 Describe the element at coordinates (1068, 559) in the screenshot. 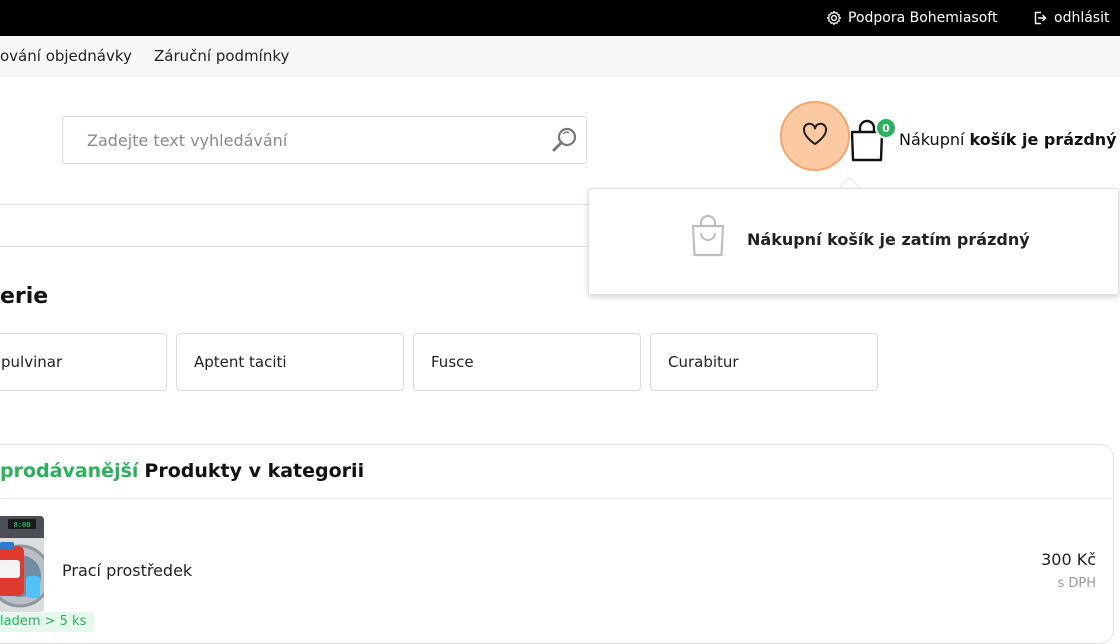

I see `product-price: 300 Kč` at that location.